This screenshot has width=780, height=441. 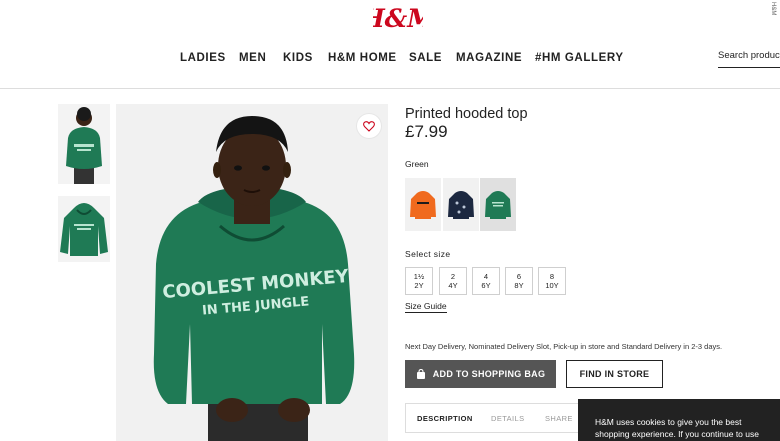 What do you see at coordinates (425, 58) in the screenshot?
I see `nav-item-sale: SALE` at bounding box center [425, 58].